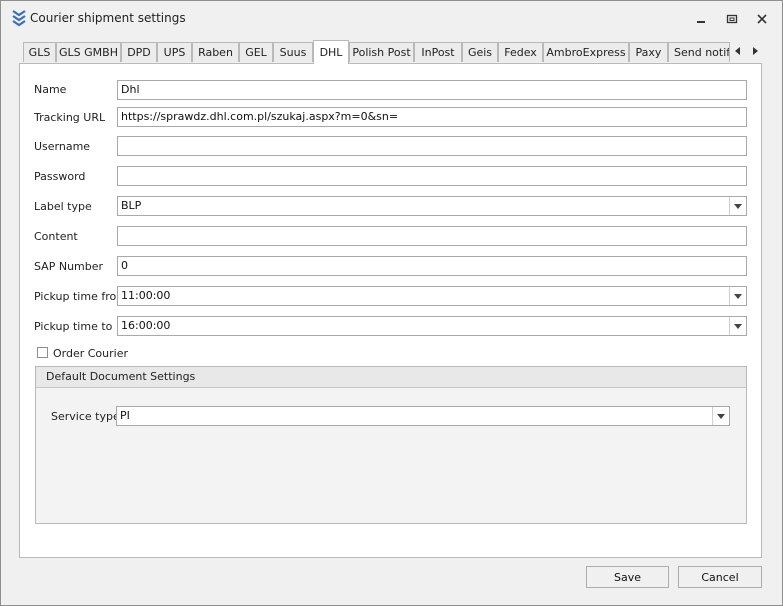 The image size is (783, 606). What do you see at coordinates (19, 18) in the screenshot?
I see `chevron-stack-icon` at bounding box center [19, 18].